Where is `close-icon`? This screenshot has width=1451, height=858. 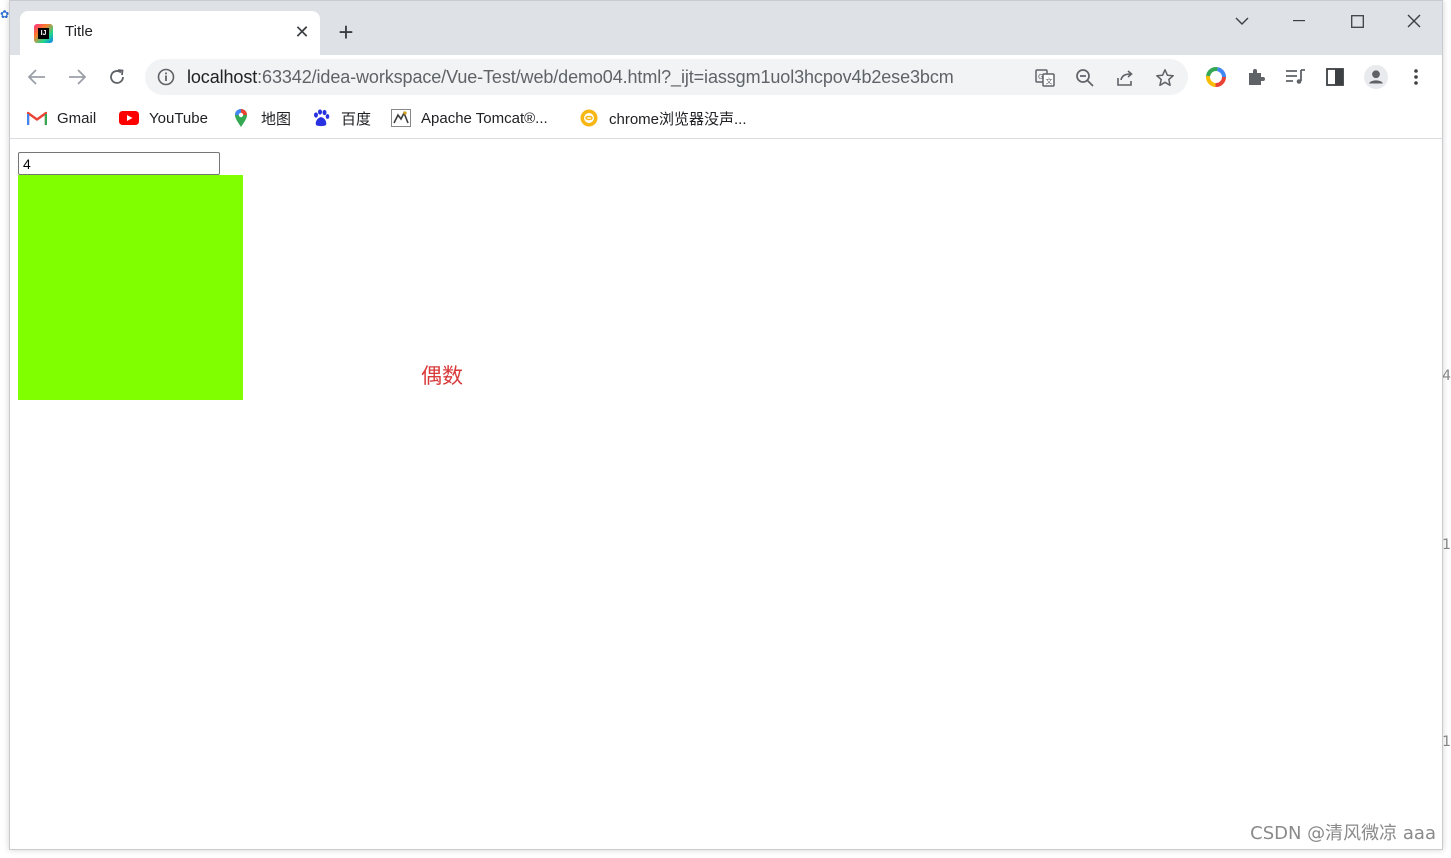
close-icon is located at coordinates (1414, 21).